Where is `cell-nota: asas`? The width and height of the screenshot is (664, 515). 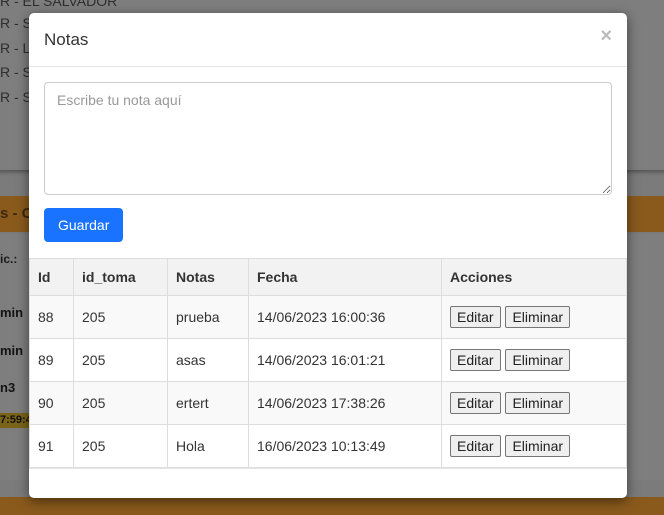
cell-nota: asas is located at coordinates (208, 360).